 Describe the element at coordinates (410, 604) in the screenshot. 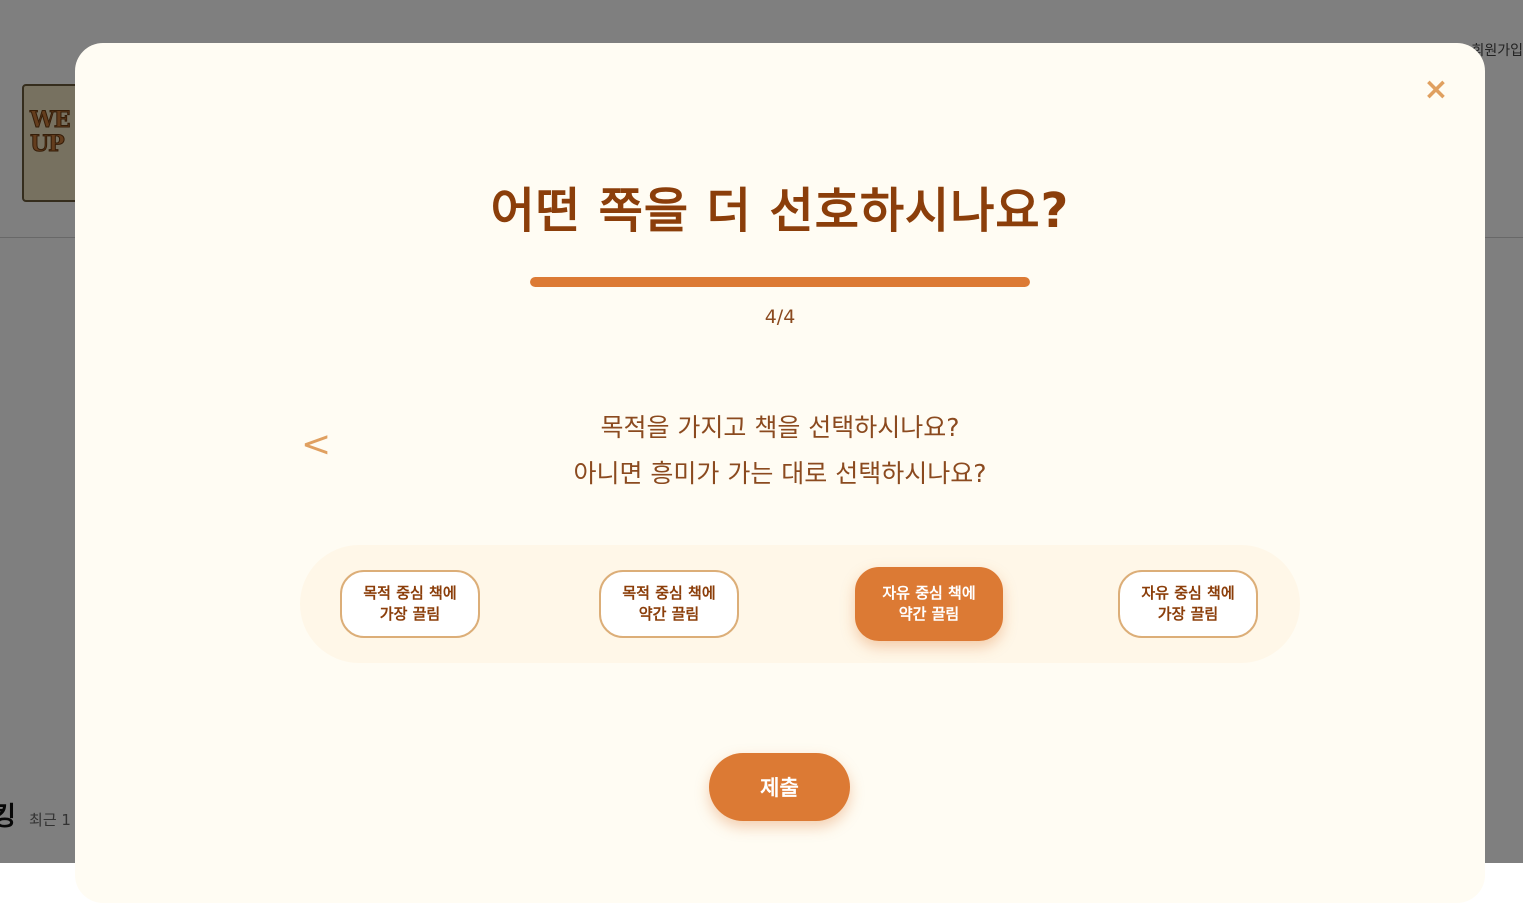

I see `option-purpose-strong: 목적 중심 책에 가장 끌림` at that location.